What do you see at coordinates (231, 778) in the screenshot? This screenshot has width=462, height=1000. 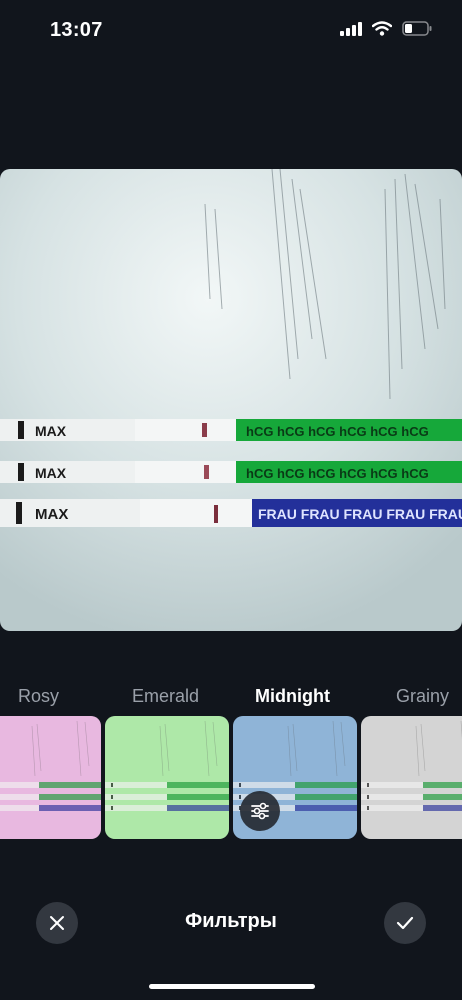 I see `filter-thumbnails` at bounding box center [231, 778].